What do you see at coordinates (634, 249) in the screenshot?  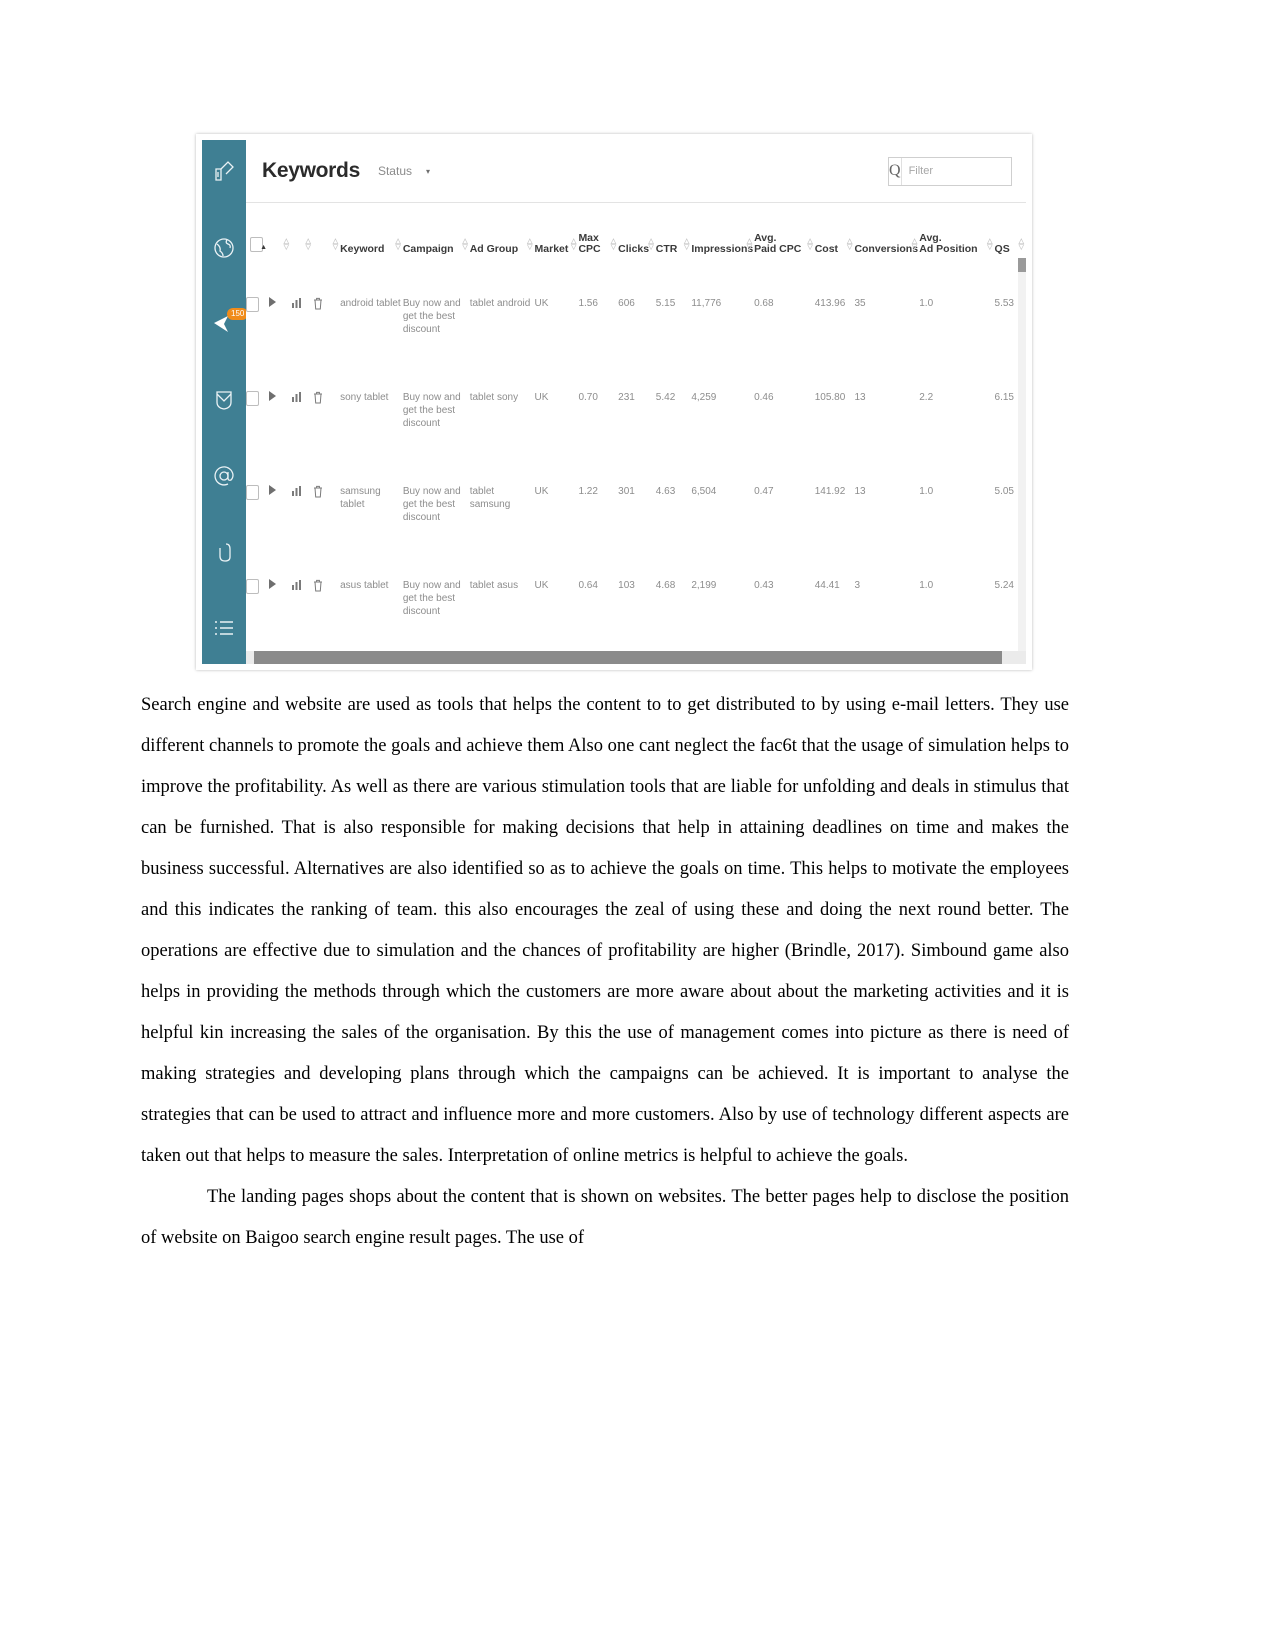 I see `col-clicks-label: Clicks` at bounding box center [634, 249].